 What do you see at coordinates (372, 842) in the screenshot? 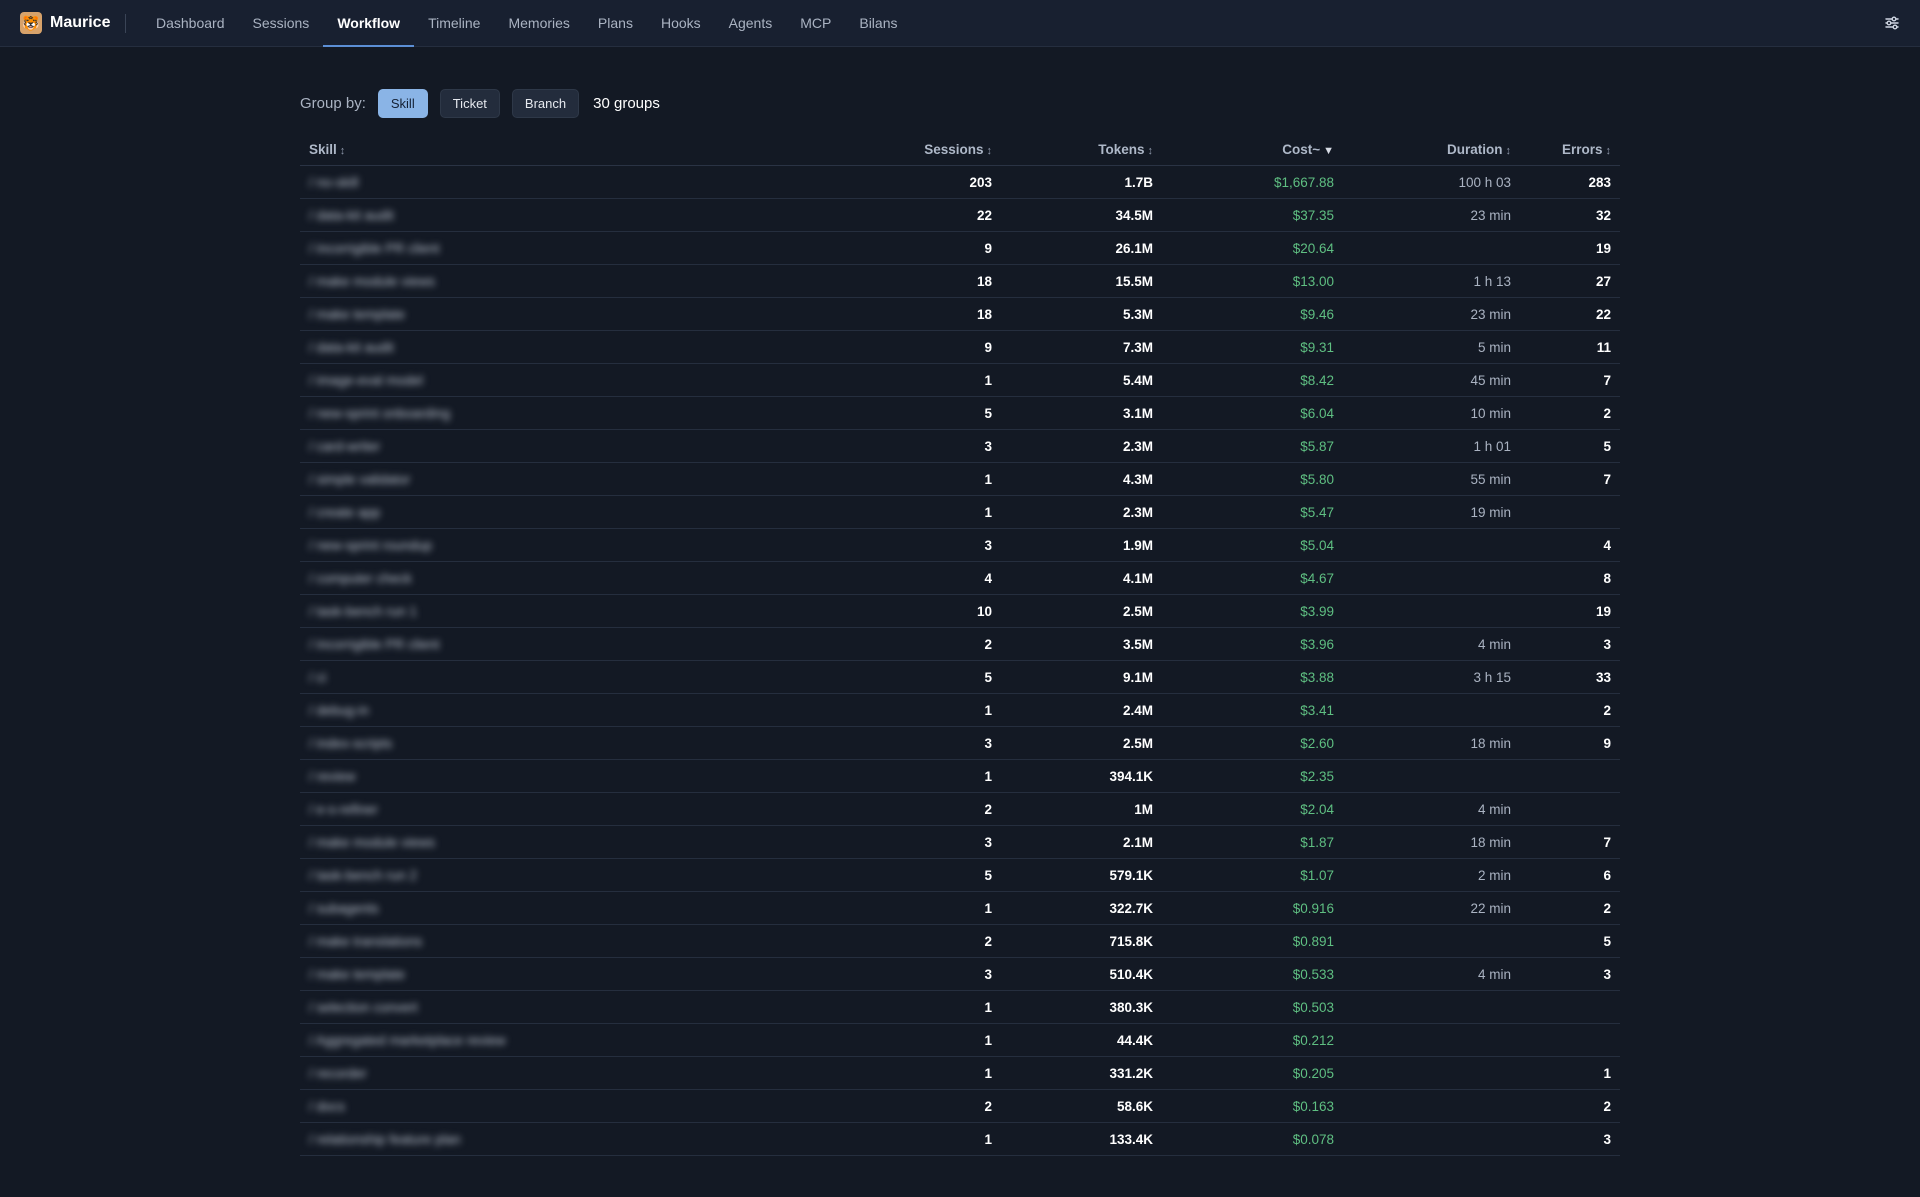
I see `skill-name-redacted: / make module views` at bounding box center [372, 842].